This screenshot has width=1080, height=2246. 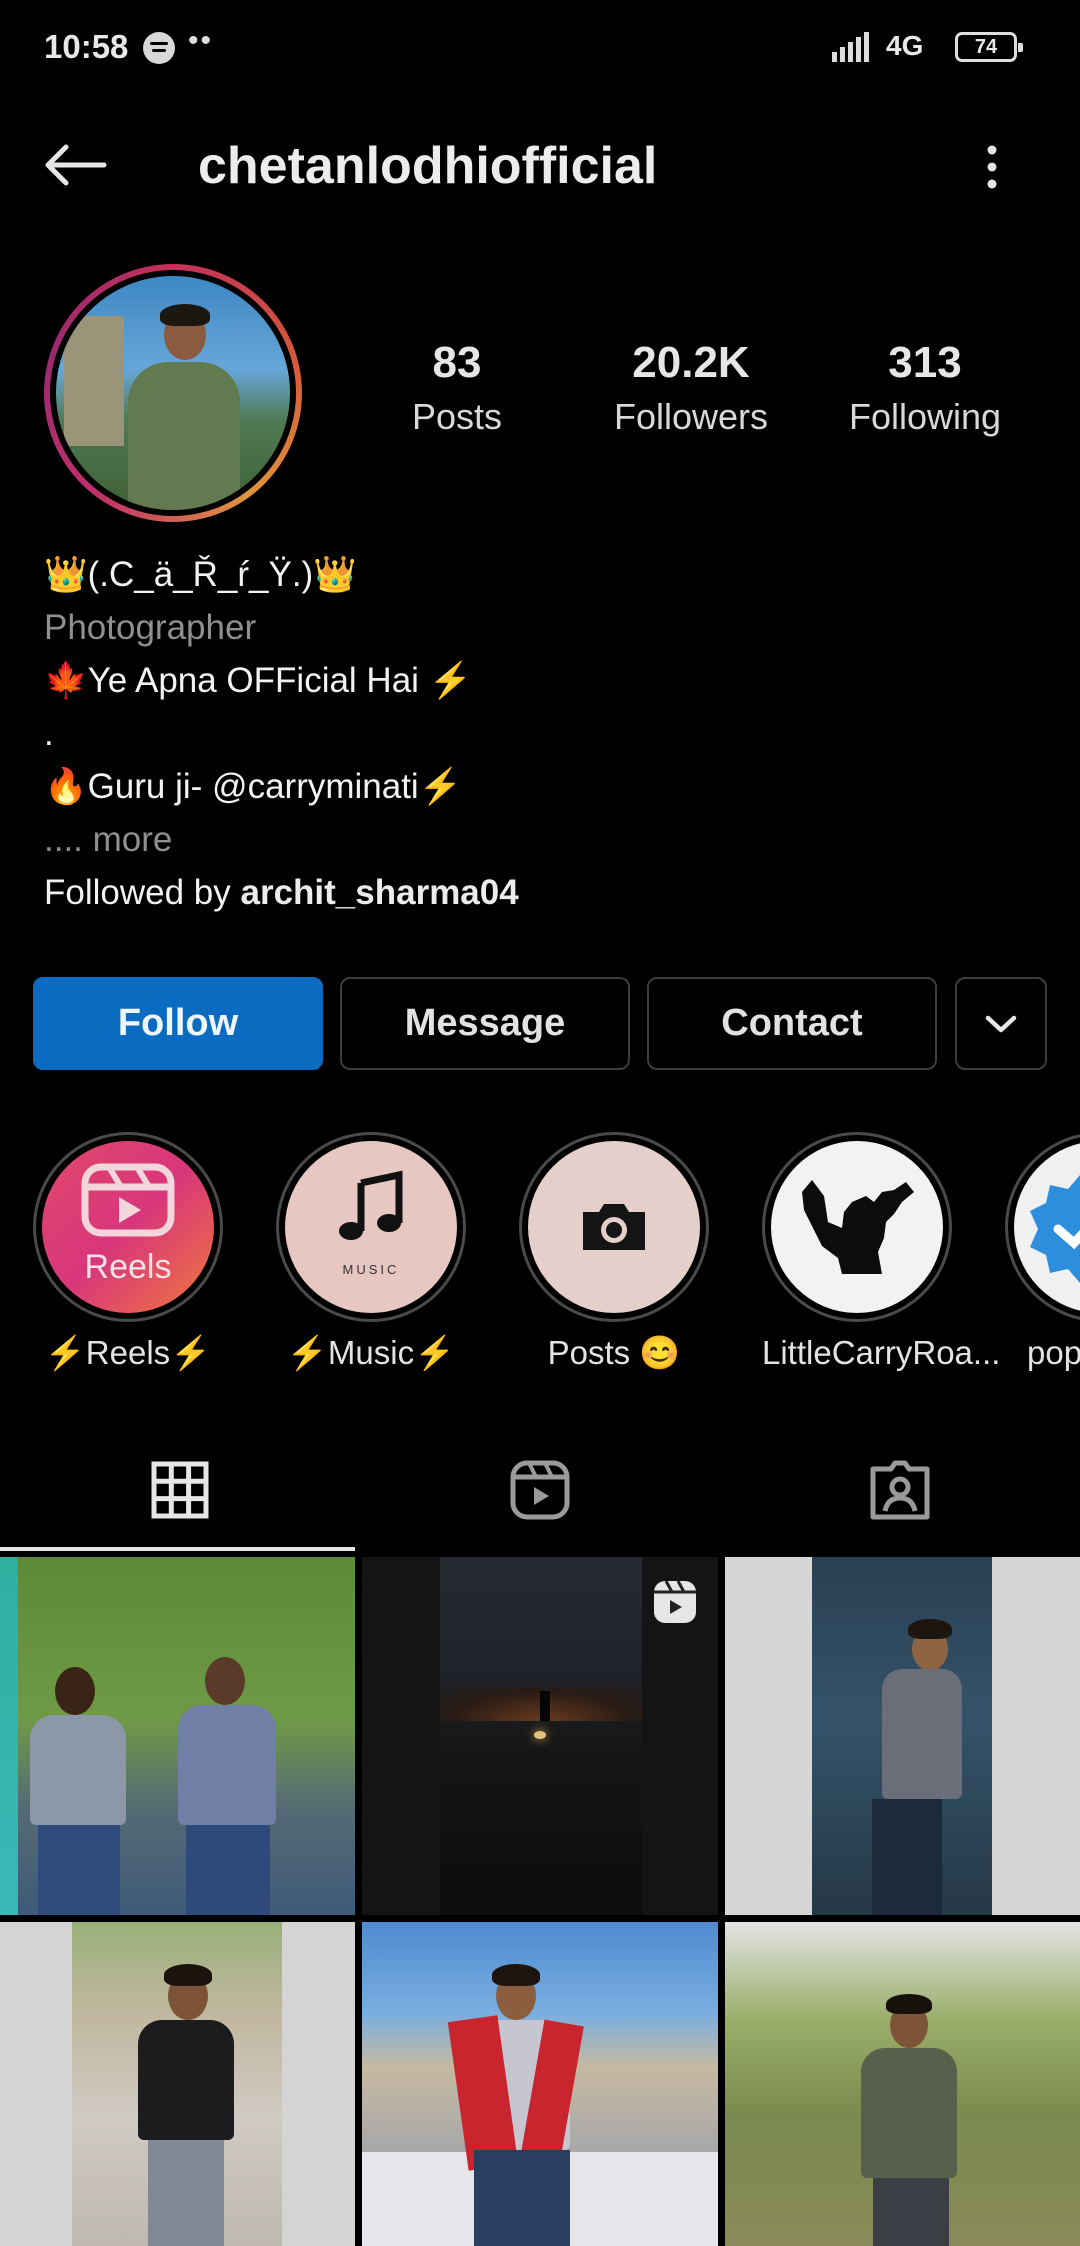 What do you see at coordinates (142, 892) in the screenshot?
I see `followed-by-prefix: Followed by` at bounding box center [142, 892].